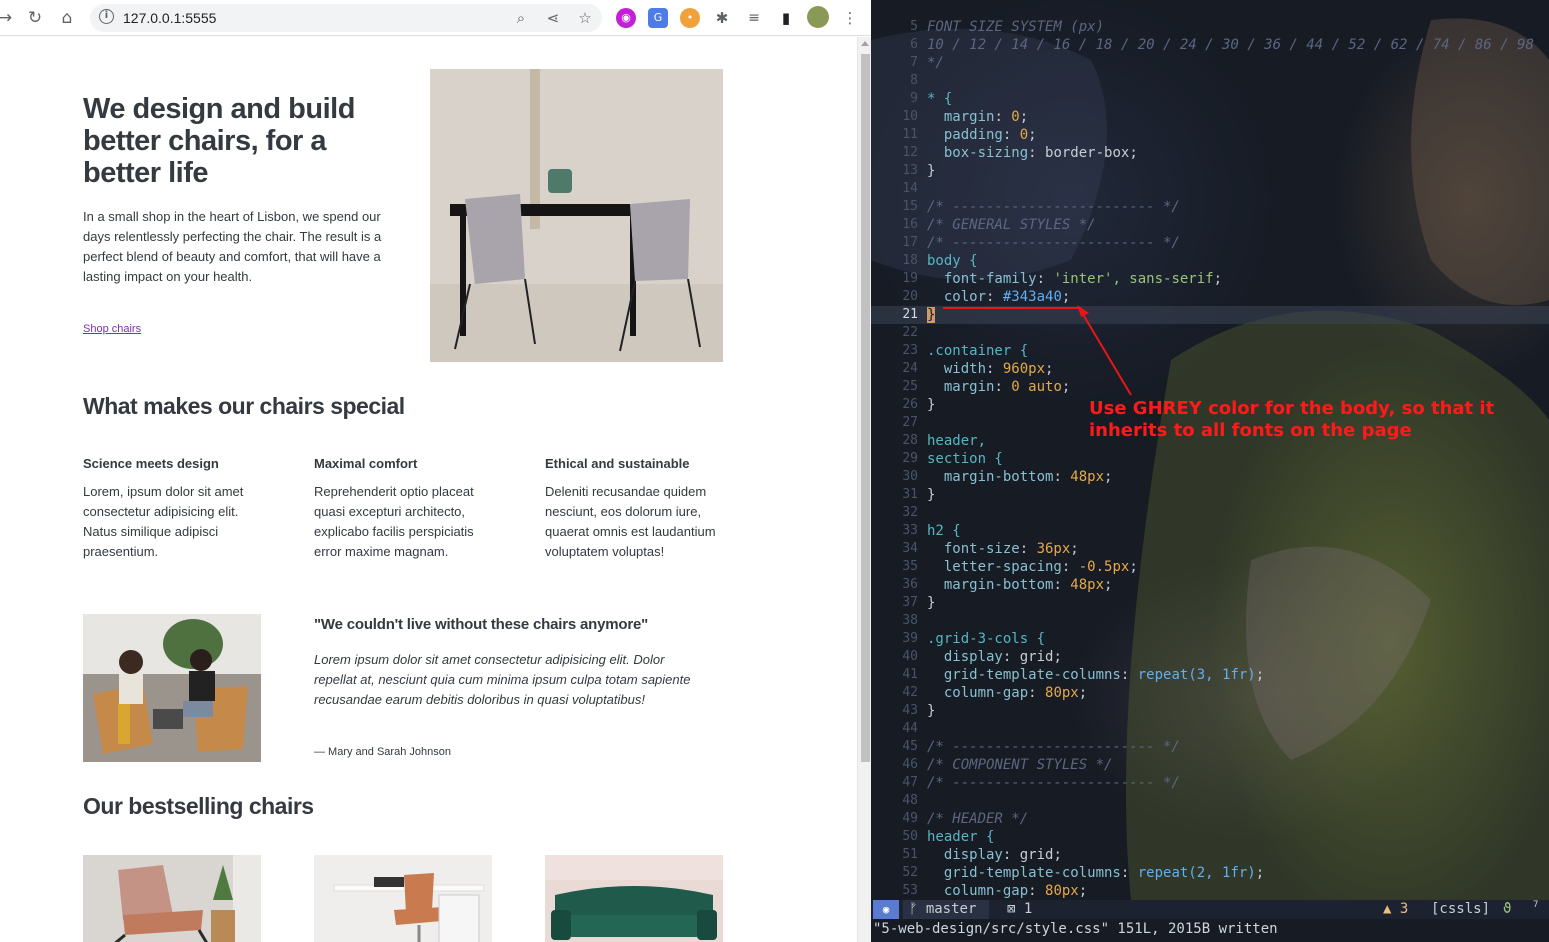  What do you see at coordinates (1210, 333) in the screenshot?
I see `code-line: 22` at bounding box center [1210, 333].